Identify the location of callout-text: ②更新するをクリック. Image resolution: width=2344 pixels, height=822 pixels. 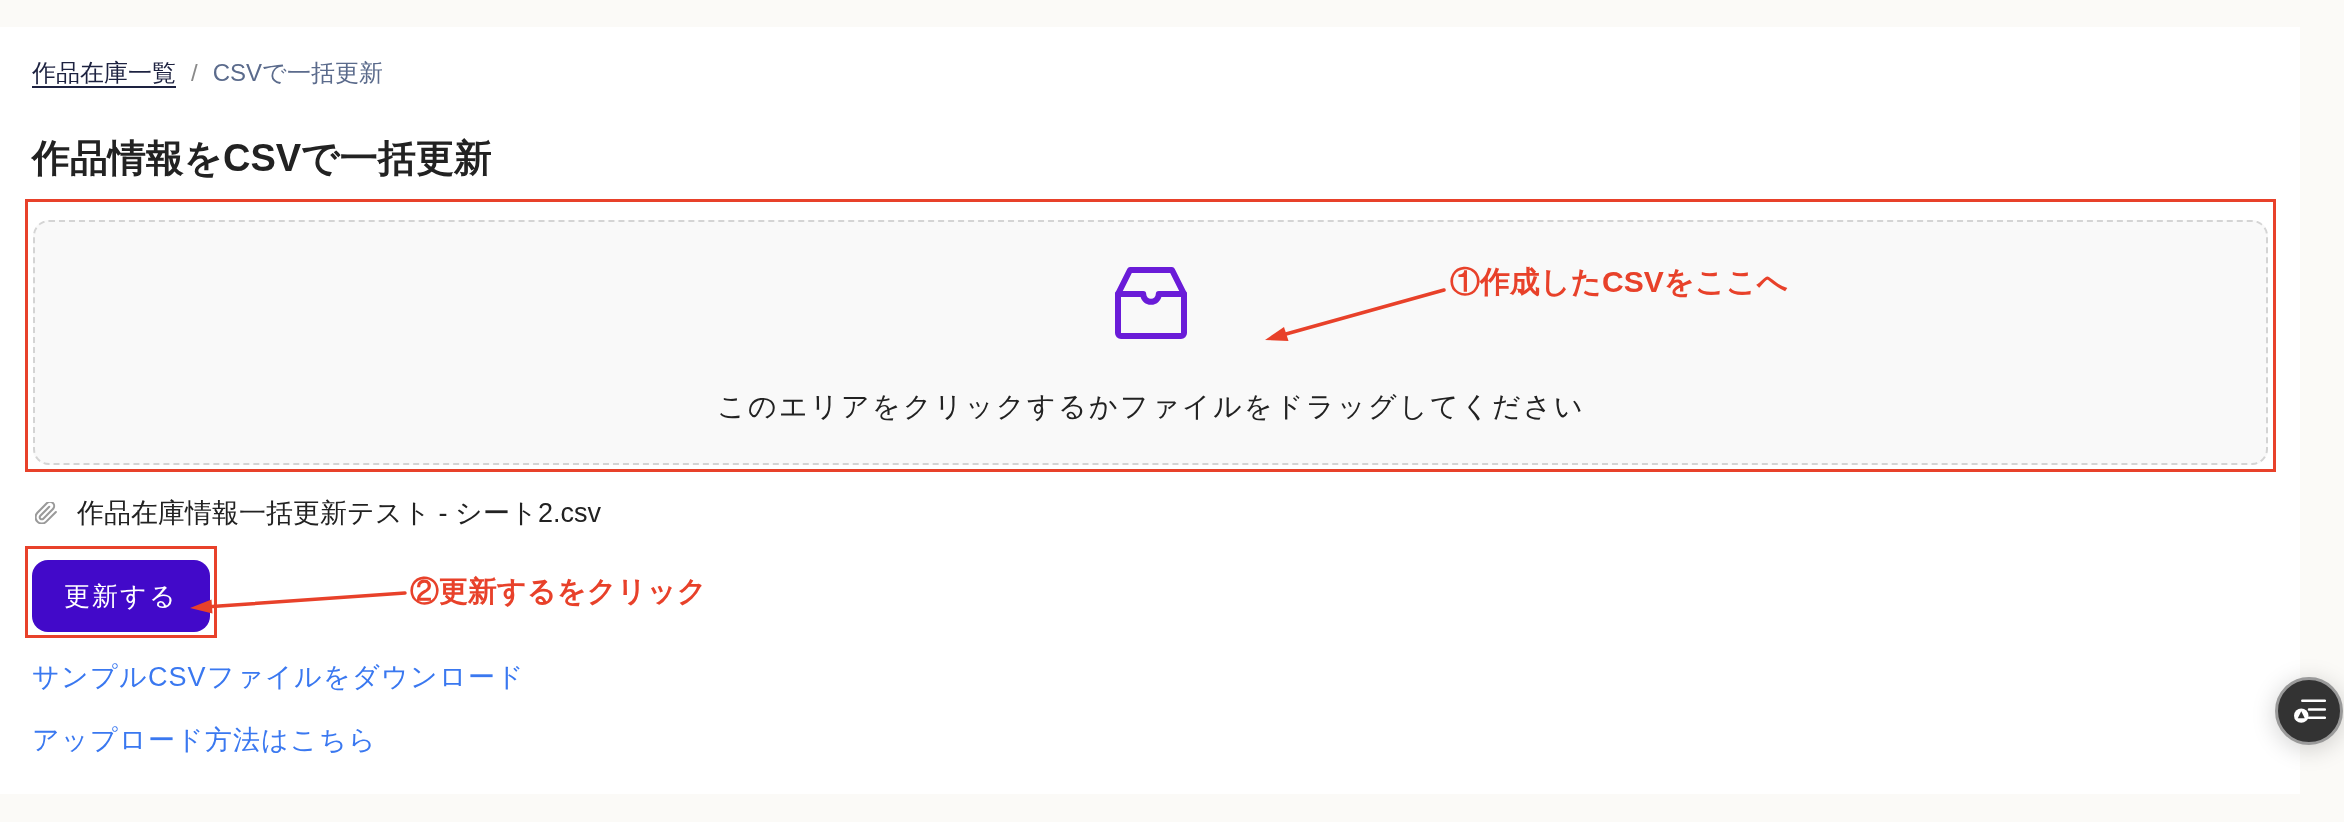
(558, 591).